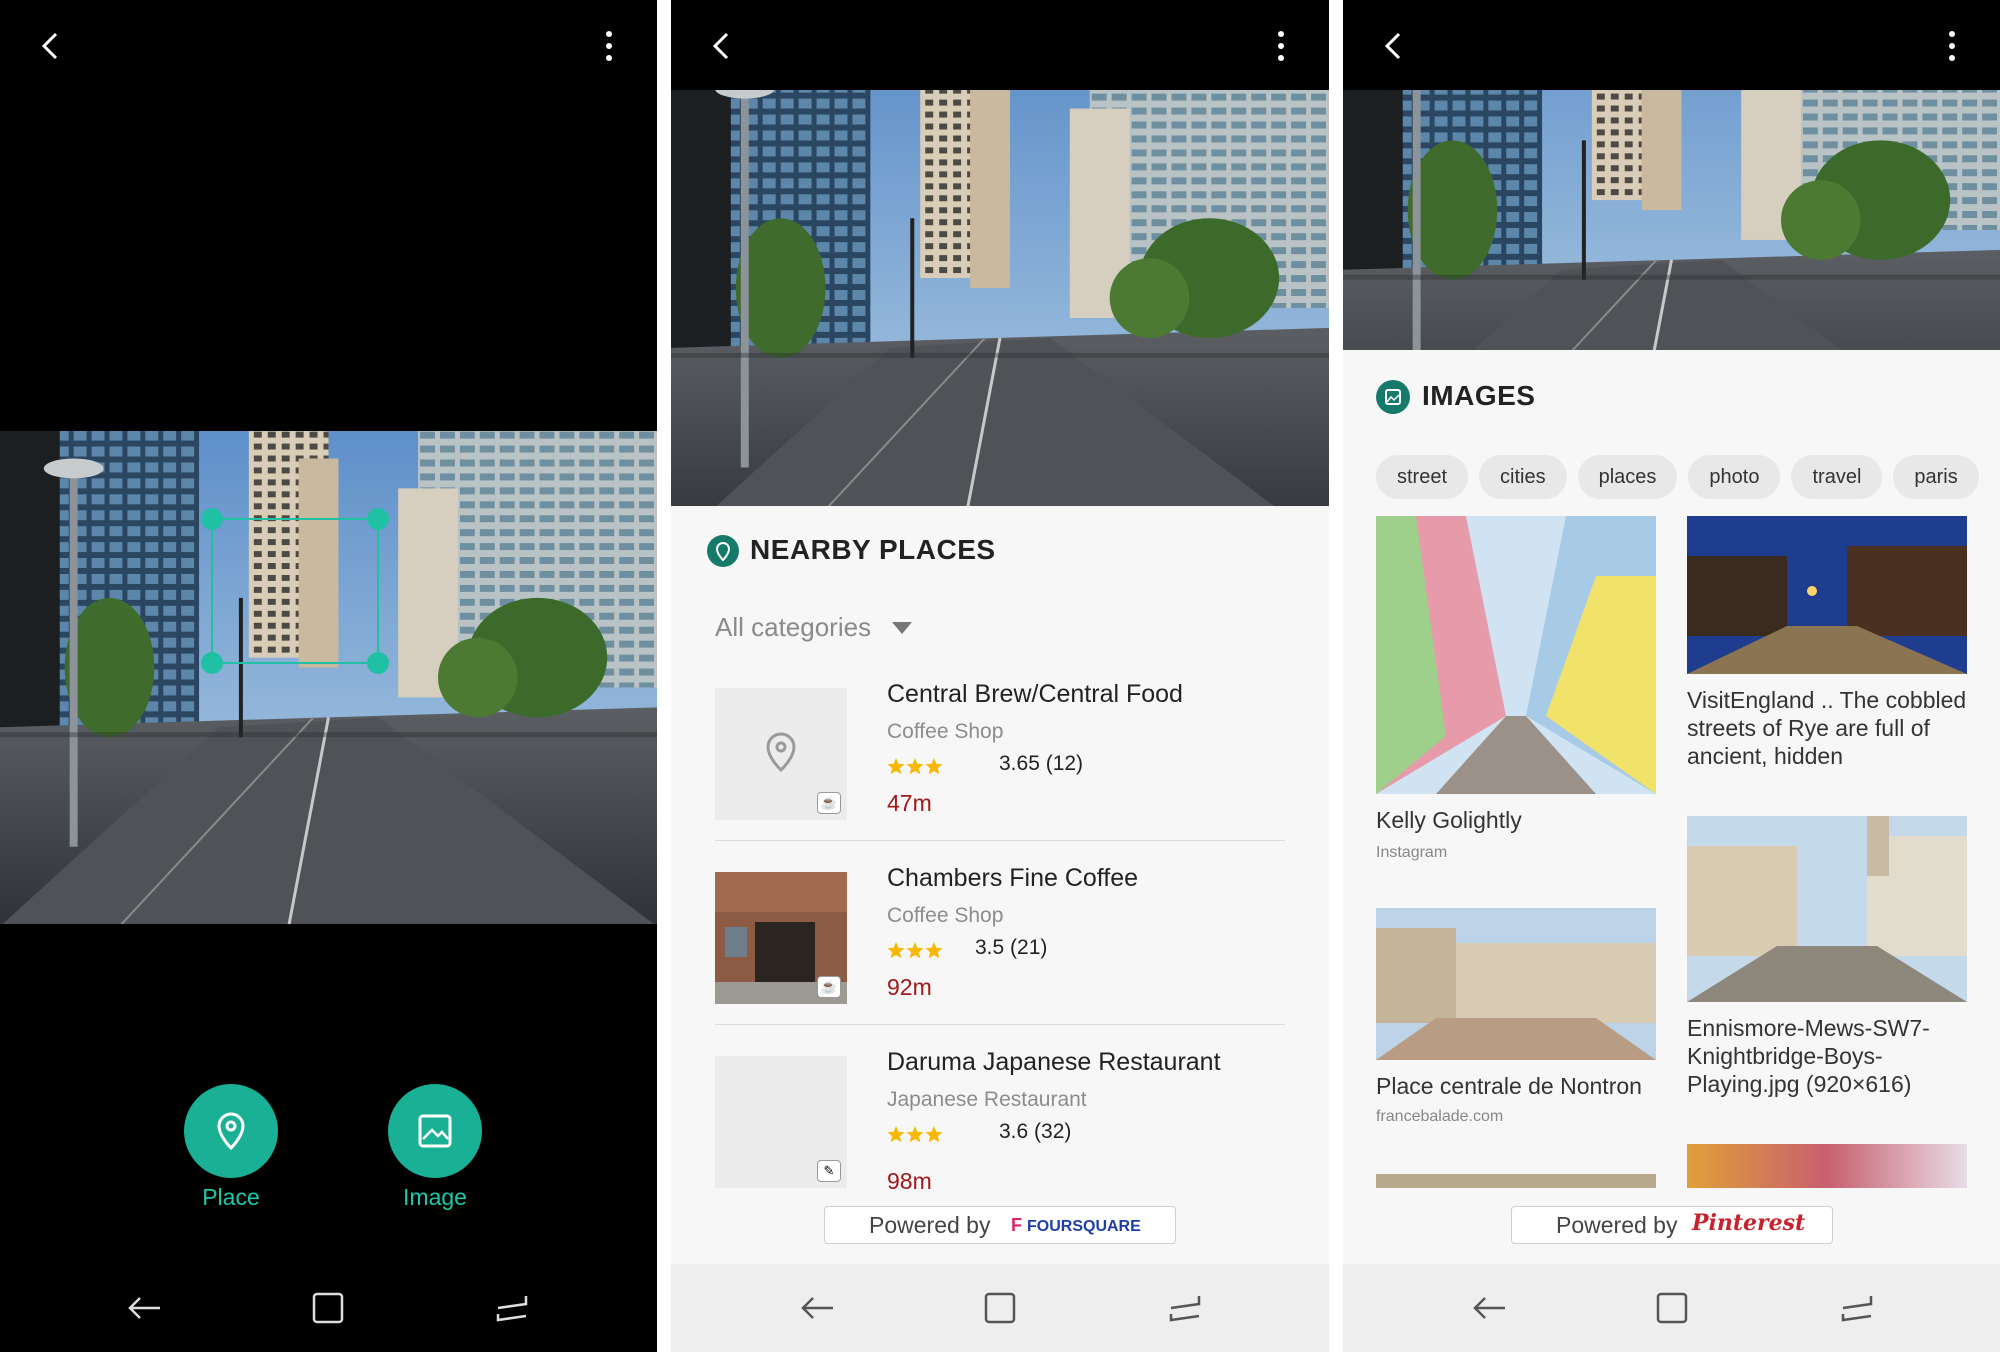 The image size is (2000, 1352). I want to click on tag-chip: travel, so click(1837, 477).